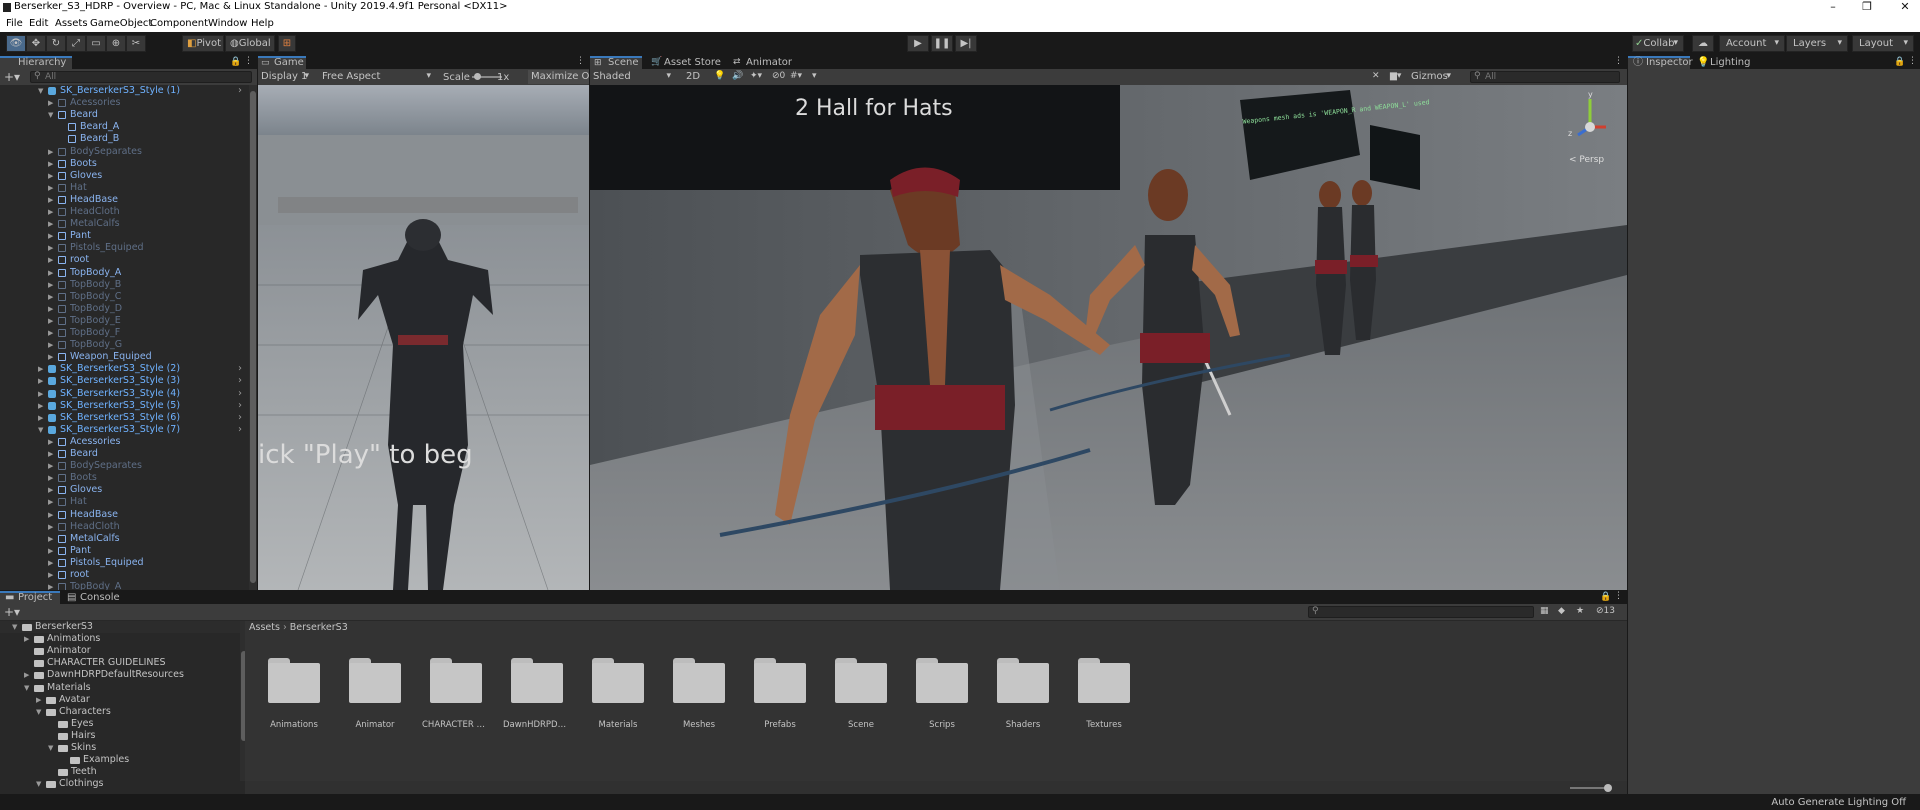 The image size is (1920, 810). Describe the element at coordinates (76, 43) in the screenshot. I see `scale-tool-icon: ⤢` at that location.